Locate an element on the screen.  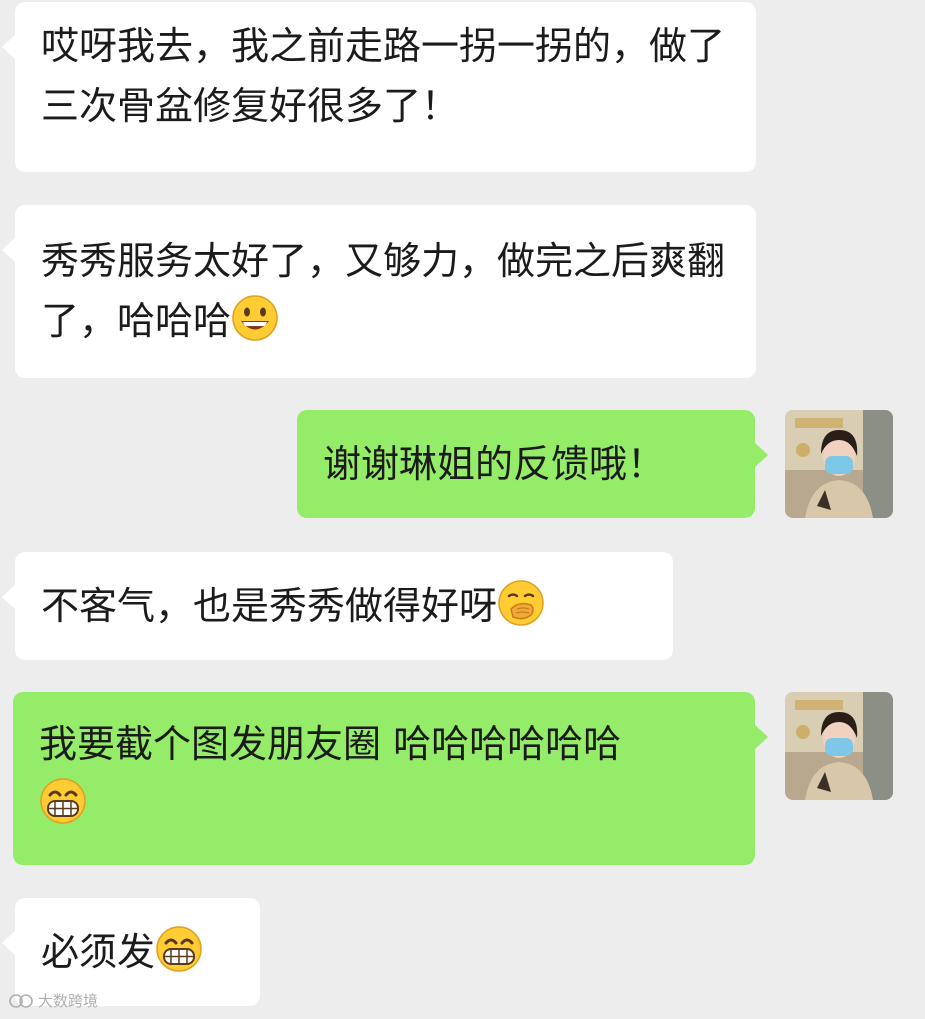
message-bubble-sent: 谢谢琳姐的反馈哦！ is located at coordinates (532, 464).